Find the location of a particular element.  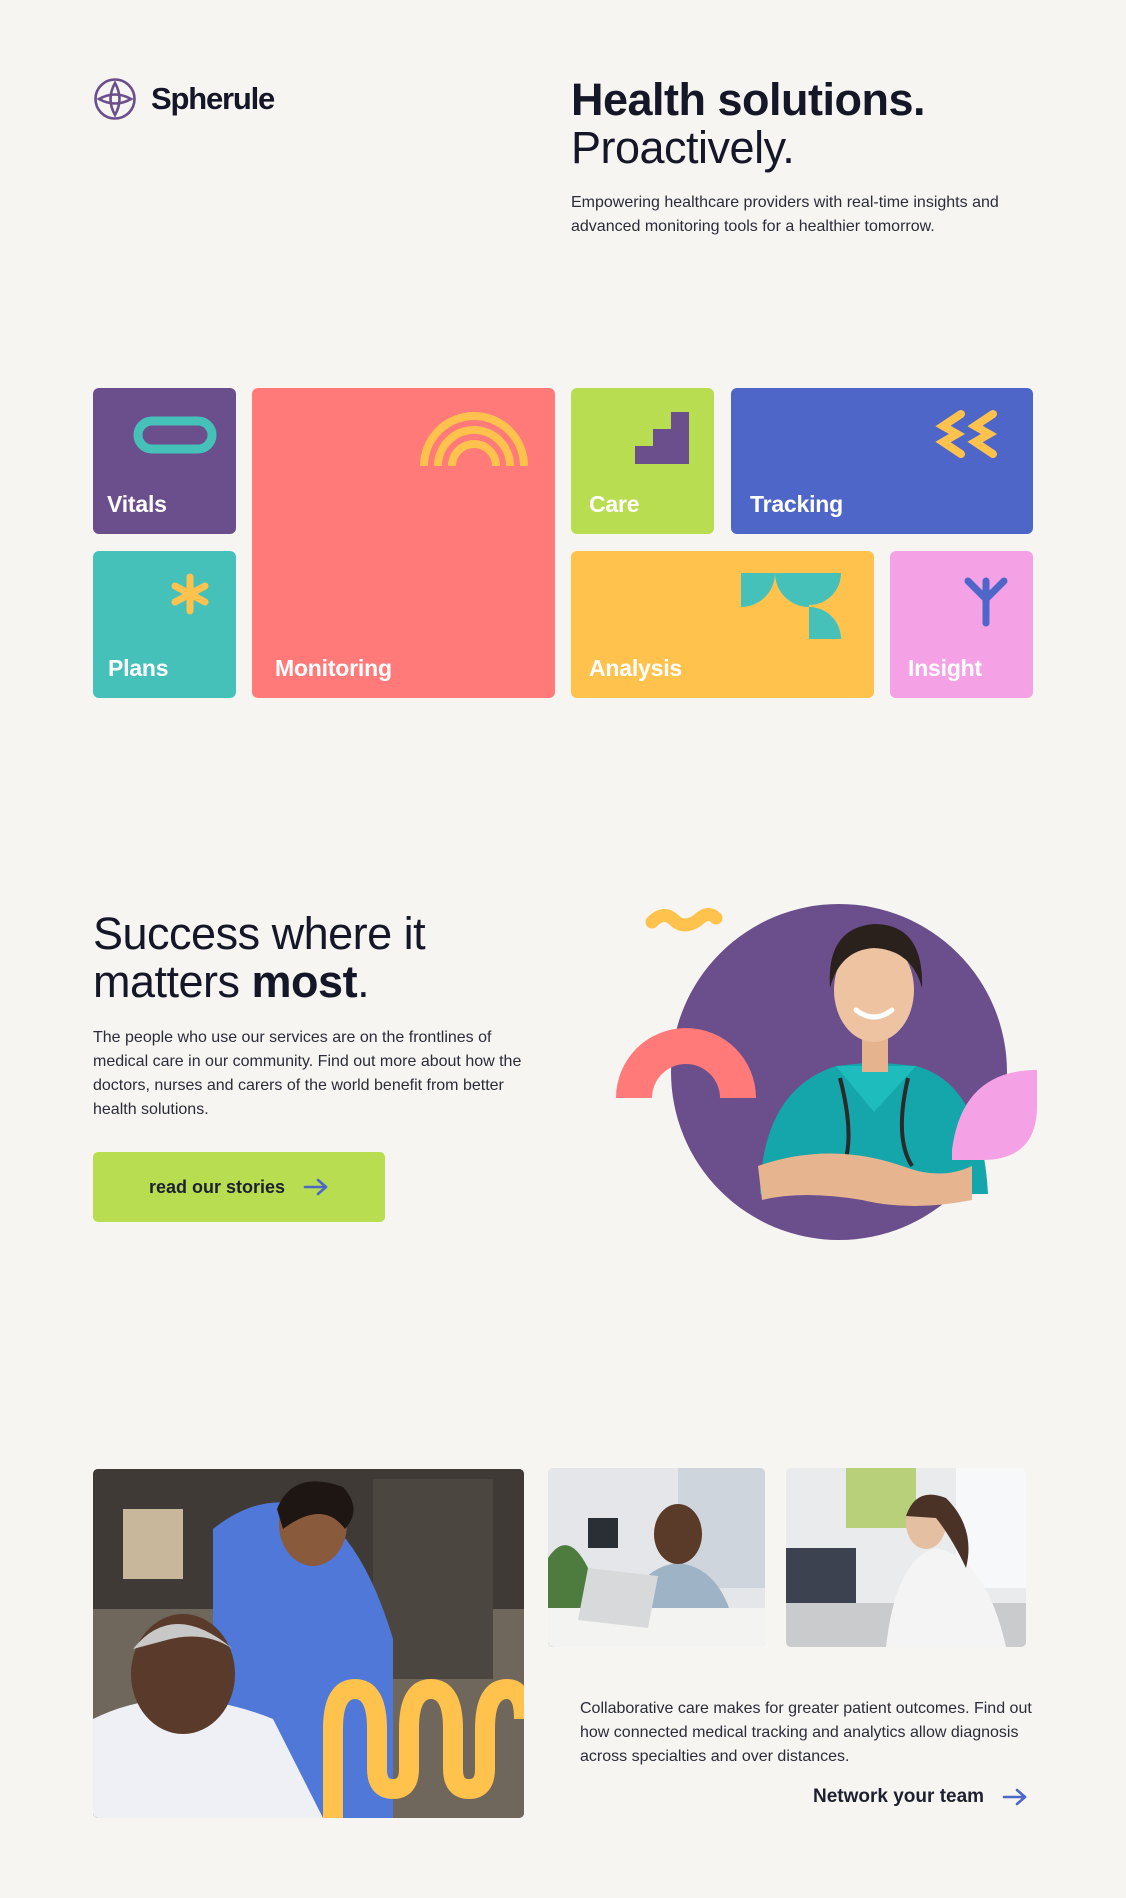

read-stories-button: read our stories is located at coordinates (239, 1187).